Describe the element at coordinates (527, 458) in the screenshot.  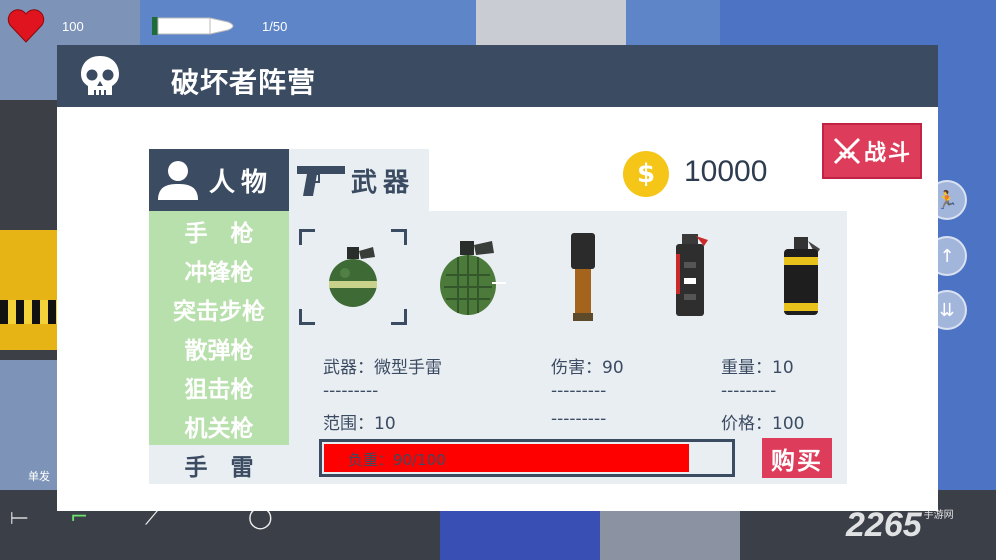
I see `load-bar: 负重：90/100` at that location.